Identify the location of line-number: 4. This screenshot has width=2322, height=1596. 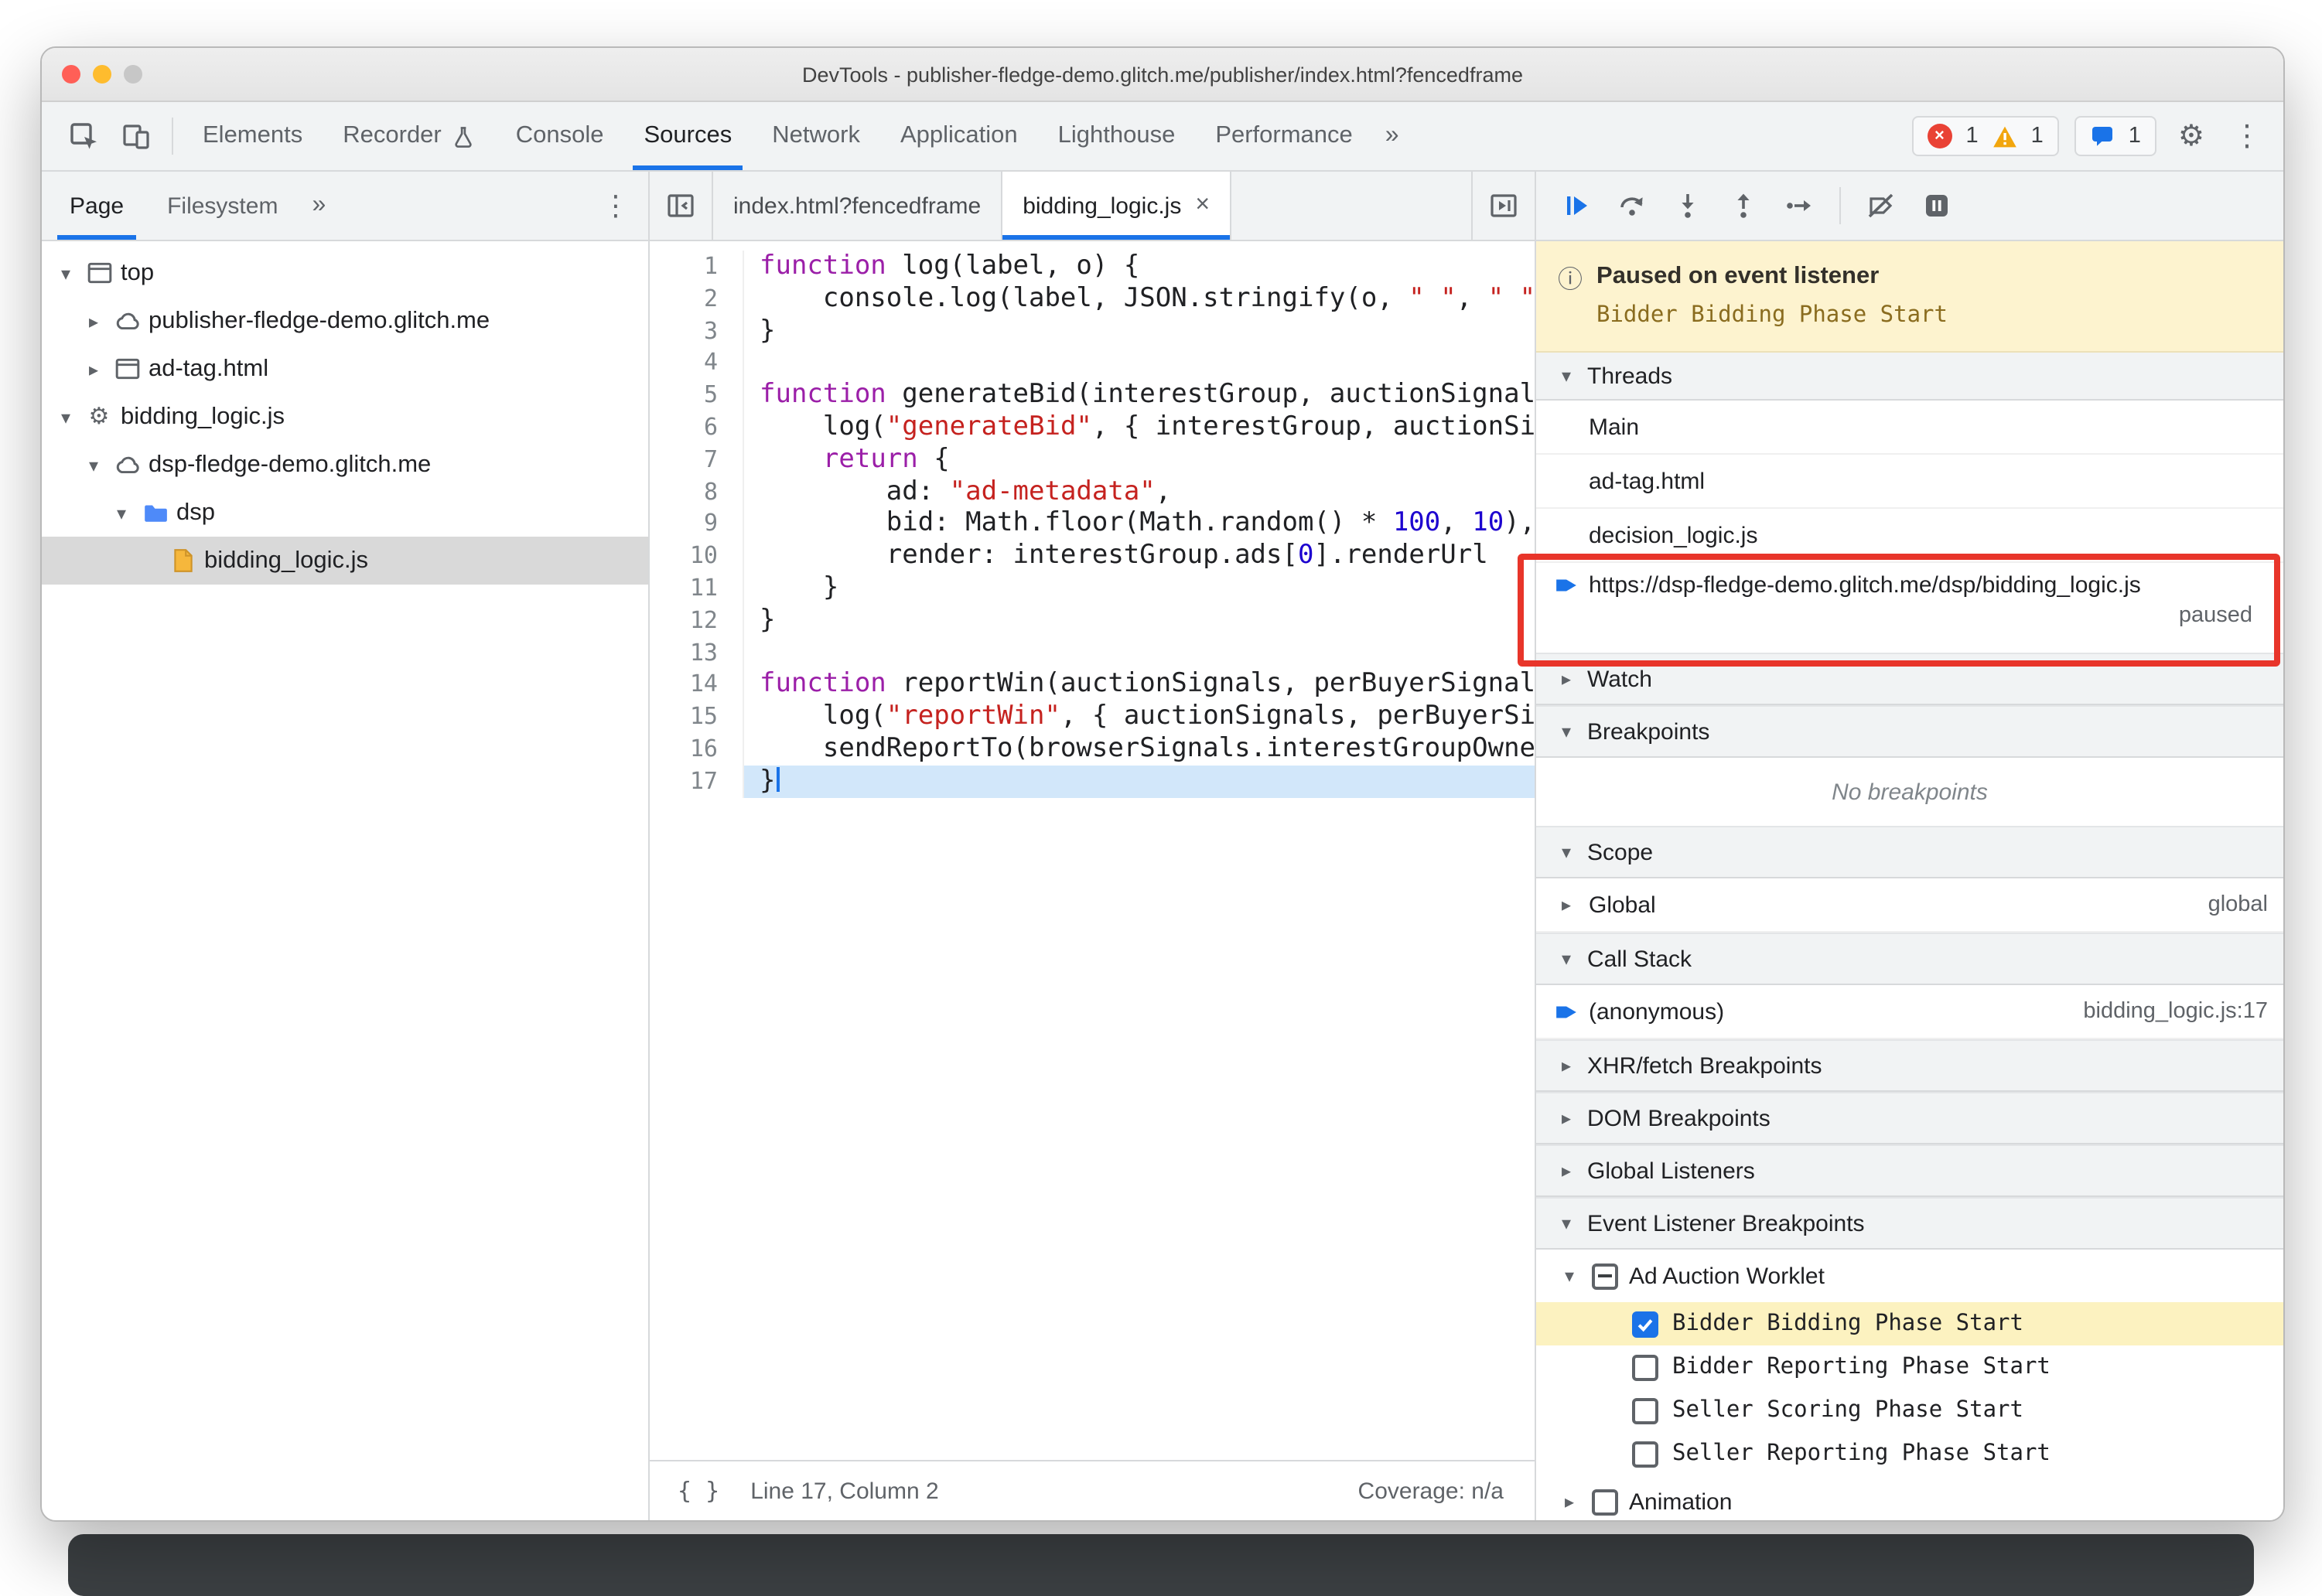
(697, 363).